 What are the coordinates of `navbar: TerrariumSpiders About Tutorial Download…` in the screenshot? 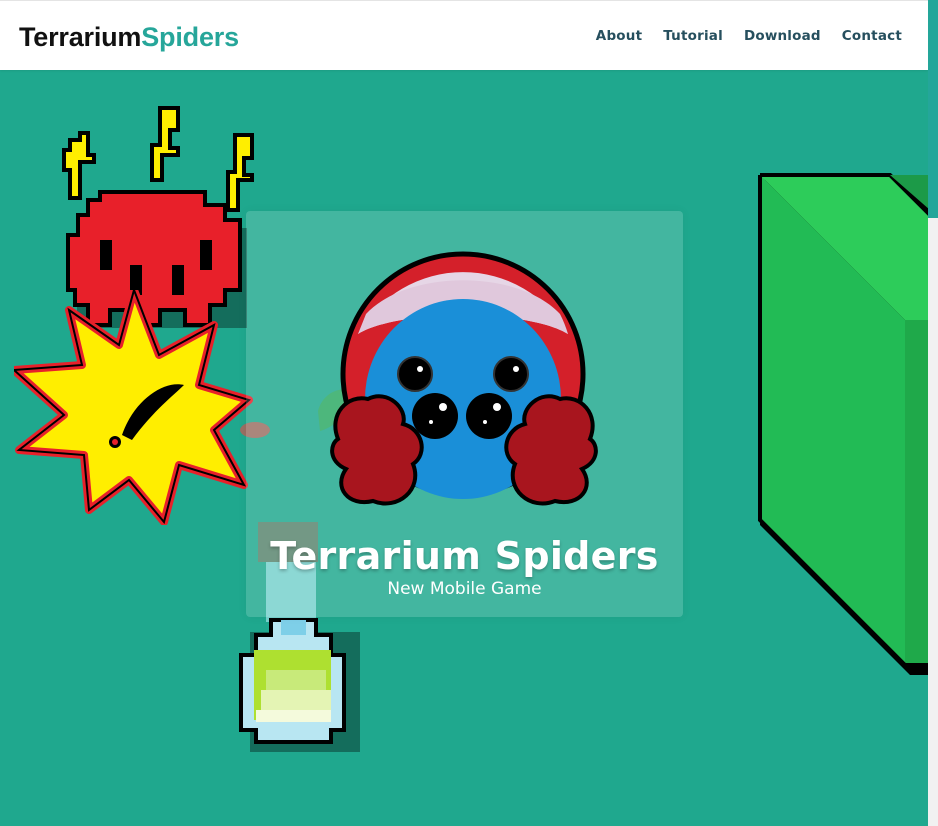 It's located at (464, 35).